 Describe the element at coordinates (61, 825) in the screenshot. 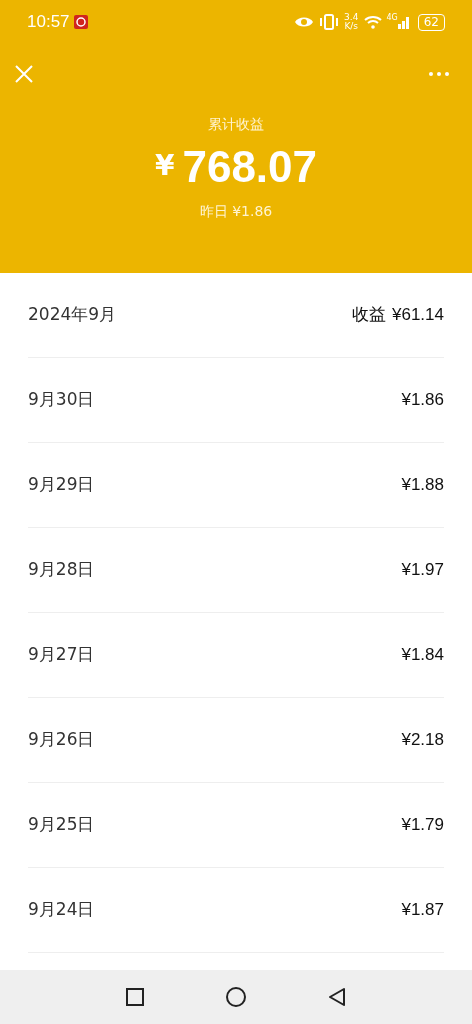

I see `date-label: 9月25日` at that location.